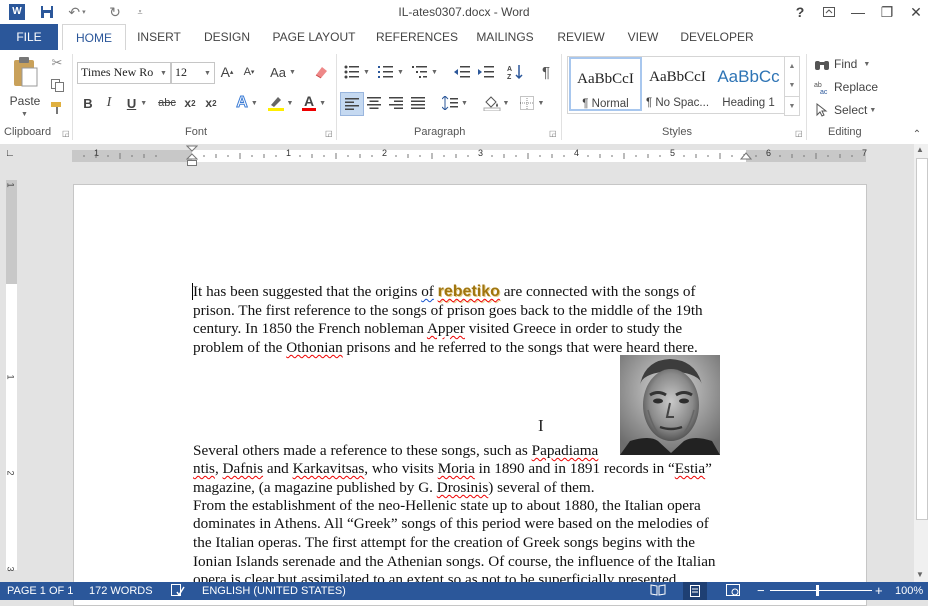 This screenshot has width=928, height=606. I want to click on tab-file: FILE, so click(29, 37).